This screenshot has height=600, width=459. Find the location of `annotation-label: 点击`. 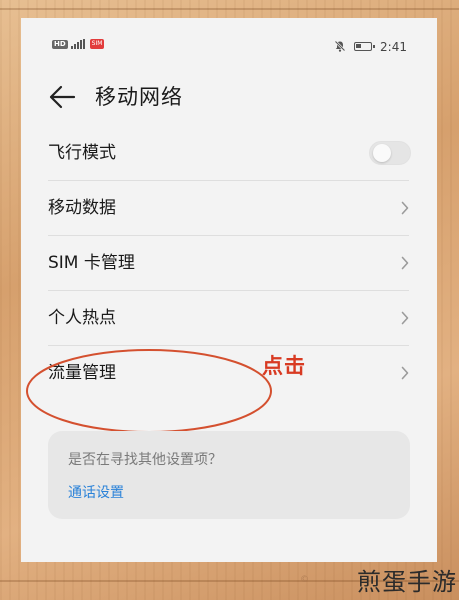

annotation-label: 点击 is located at coordinates (284, 366).